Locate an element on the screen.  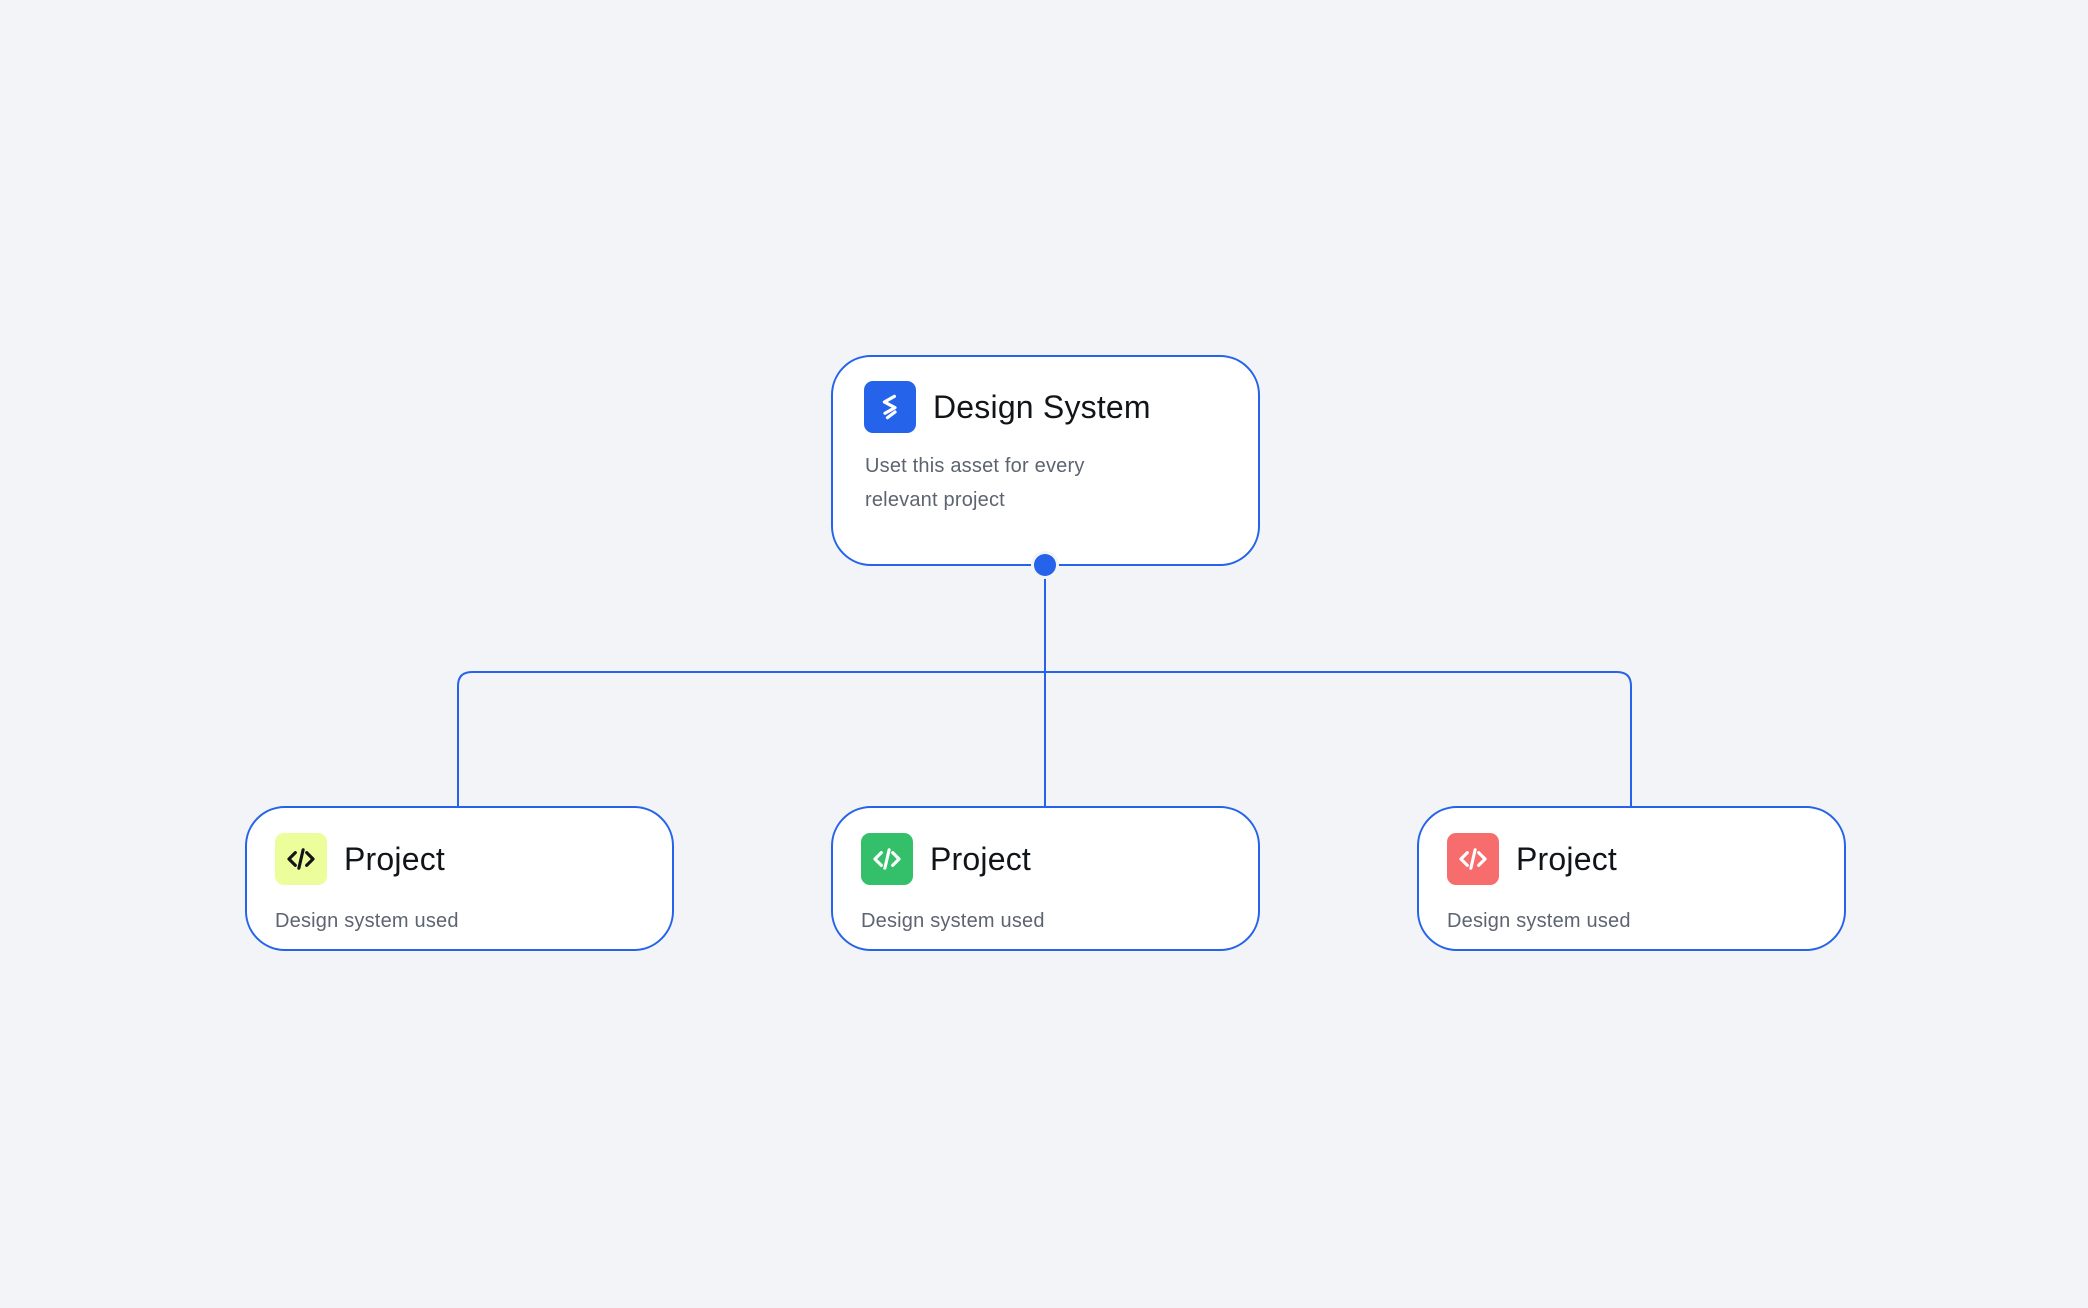
connector-right-branch is located at coordinates (1338, 739).